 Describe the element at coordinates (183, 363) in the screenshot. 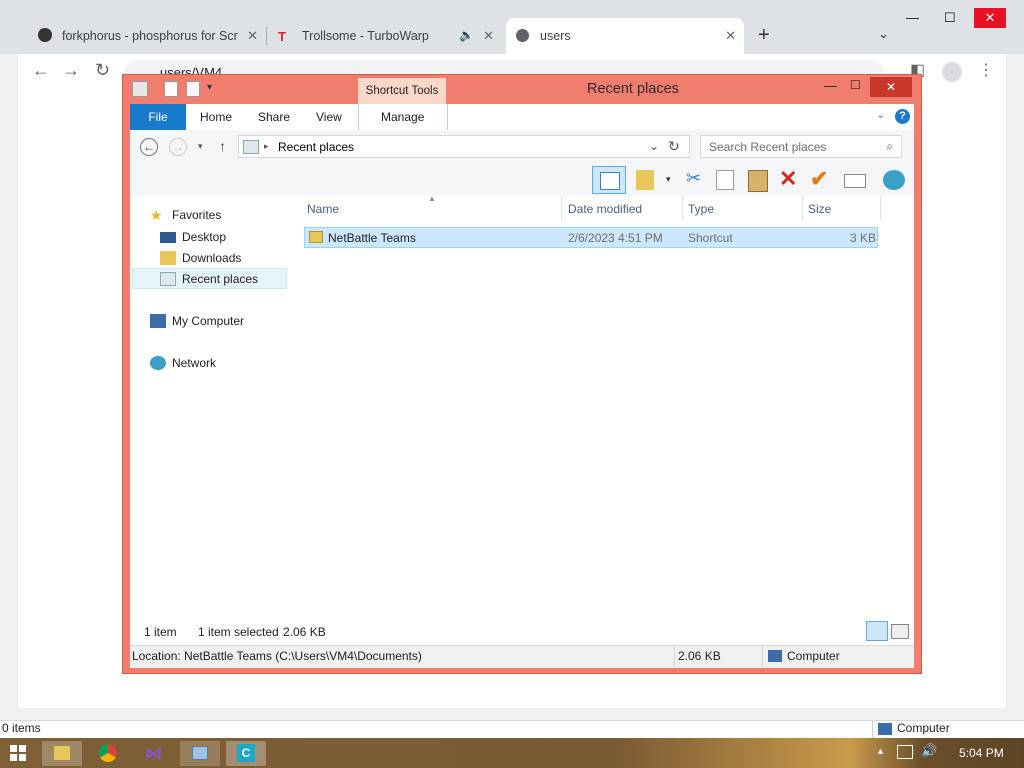

I see `nav-network: Network` at that location.